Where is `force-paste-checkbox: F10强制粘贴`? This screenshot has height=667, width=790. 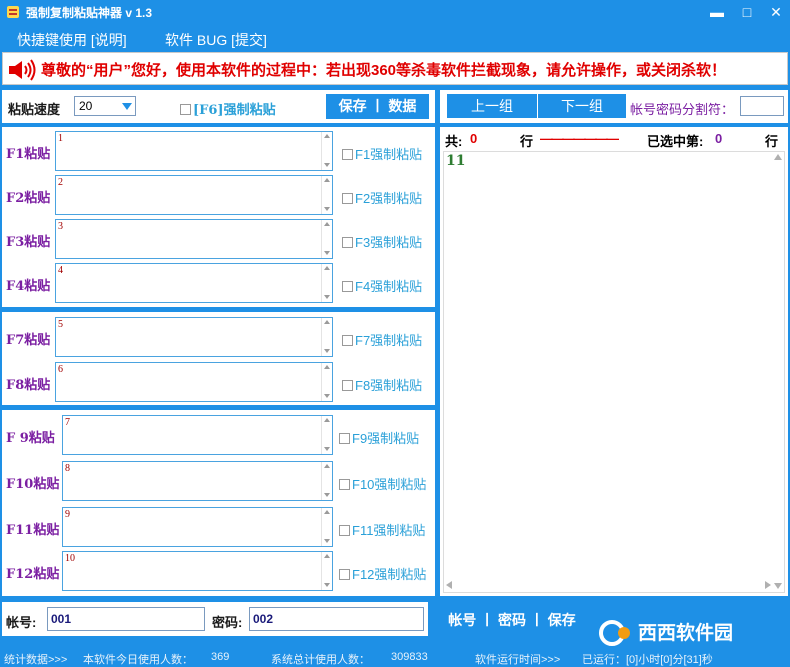
force-paste-checkbox: F10强制粘贴 is located at coordinates (382, 483).